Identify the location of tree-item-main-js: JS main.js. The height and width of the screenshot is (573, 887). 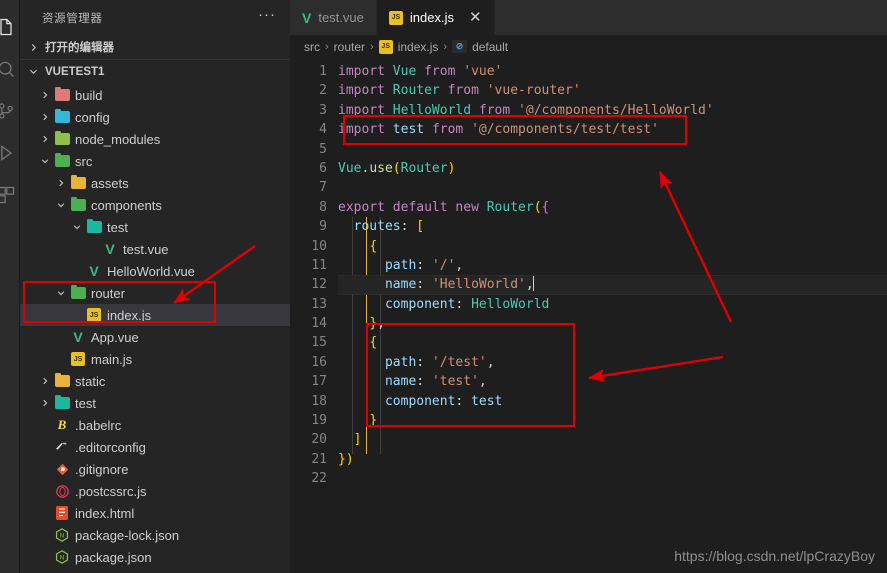
(155, 359).